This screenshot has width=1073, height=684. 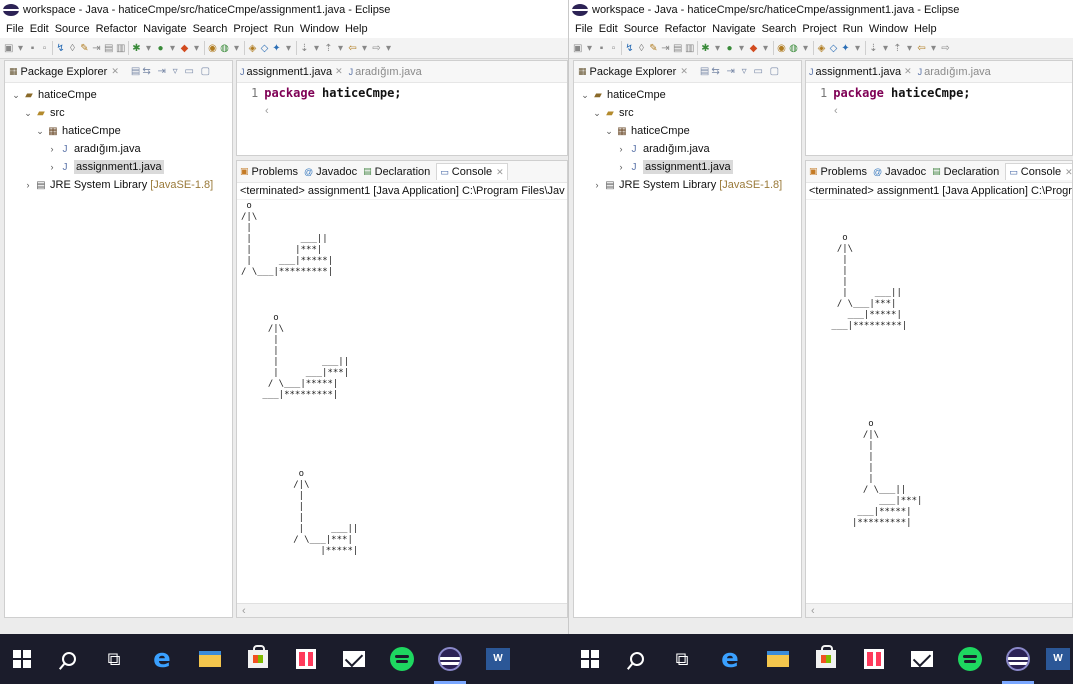 What do you see at coordinates (96, 48) in the screenshot?
I see `step-icon: ⇥` at bounding box center [96, 48].